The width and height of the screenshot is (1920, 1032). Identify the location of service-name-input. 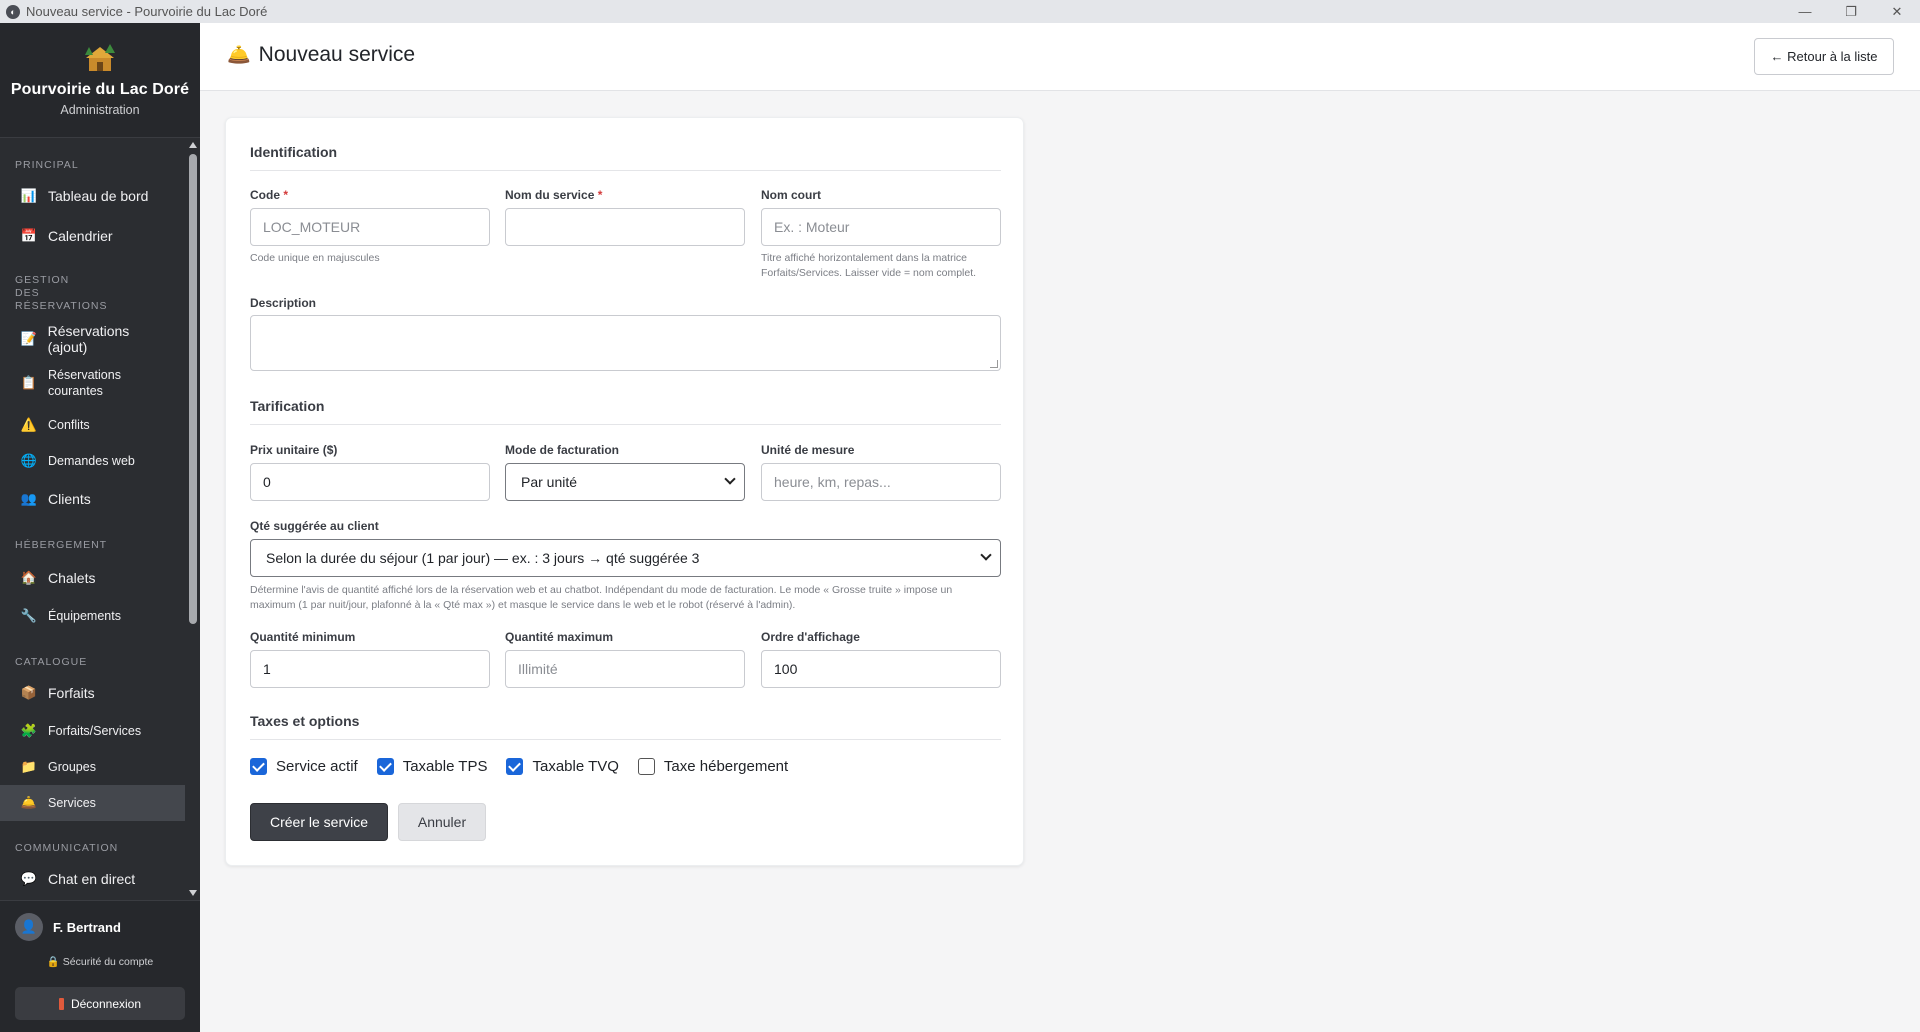
(625, 227).